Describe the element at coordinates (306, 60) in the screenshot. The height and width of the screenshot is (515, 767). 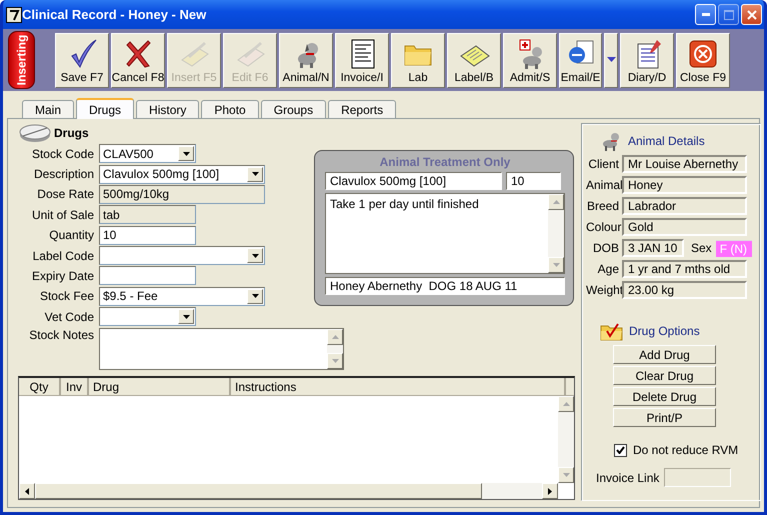
I see `toolbar-button: Animal/N` at that location.